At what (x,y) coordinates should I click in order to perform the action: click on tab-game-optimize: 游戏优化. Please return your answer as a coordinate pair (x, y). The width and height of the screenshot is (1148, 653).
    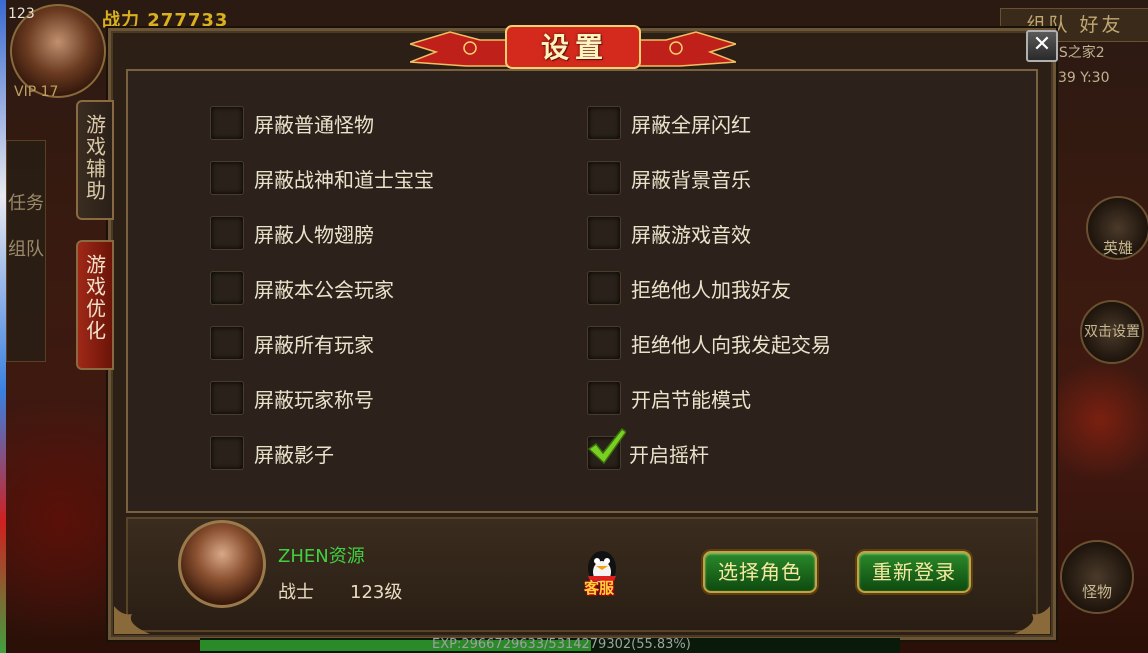
    Looking at the image, I should click on (95, 305).